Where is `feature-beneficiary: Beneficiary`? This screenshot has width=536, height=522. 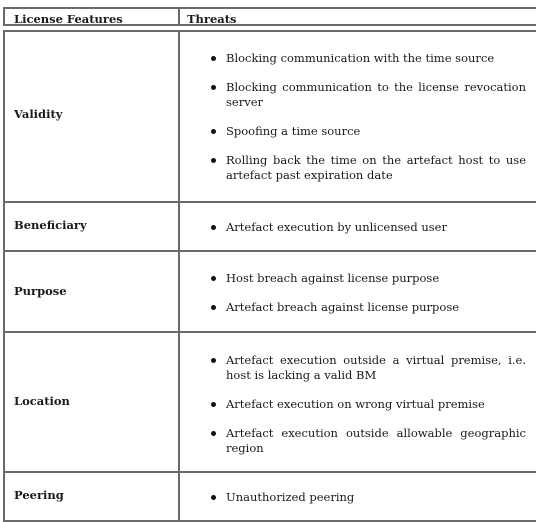
feature-beneficiary: Beneficiary is located at coordinates (50, 225).